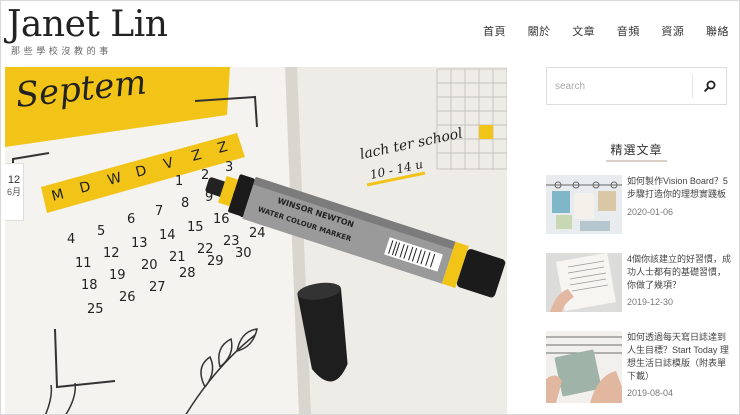  I want to click on post-date-month: 6月, so click(13, 192).